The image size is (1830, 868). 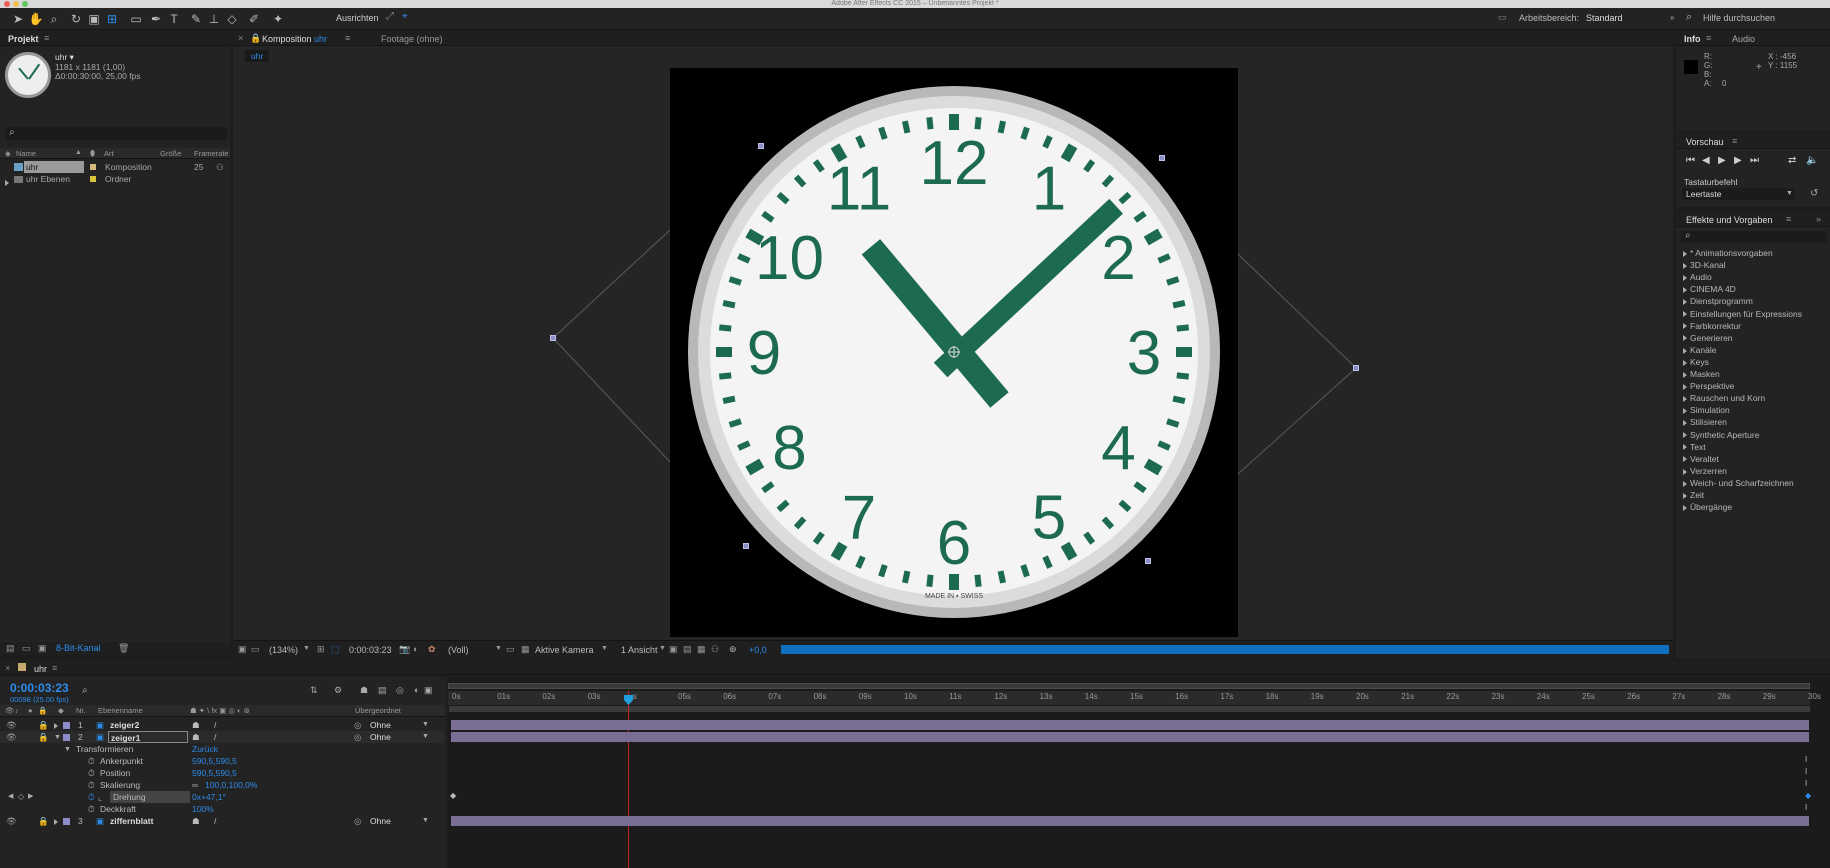 I want to click on audio-icon: ♪, so click(x=17, y=710).